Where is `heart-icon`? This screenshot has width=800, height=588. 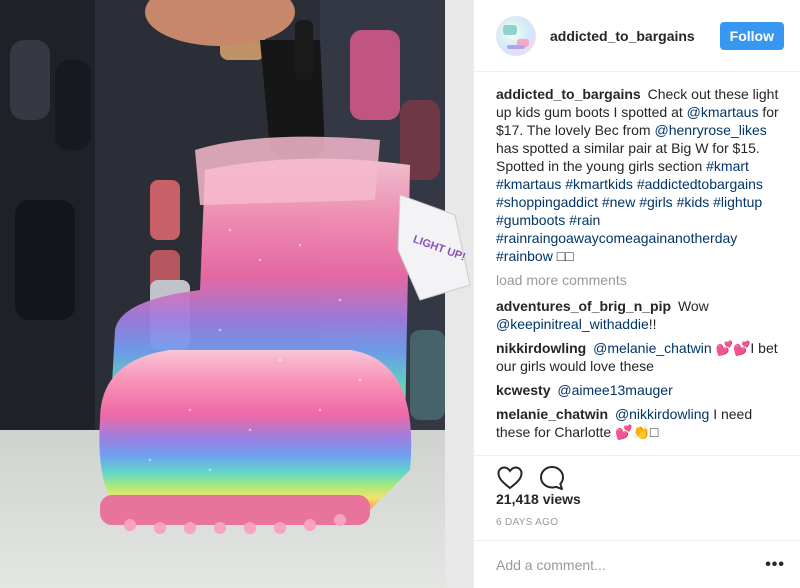 heart-icon is located at coordinates (510, 477).